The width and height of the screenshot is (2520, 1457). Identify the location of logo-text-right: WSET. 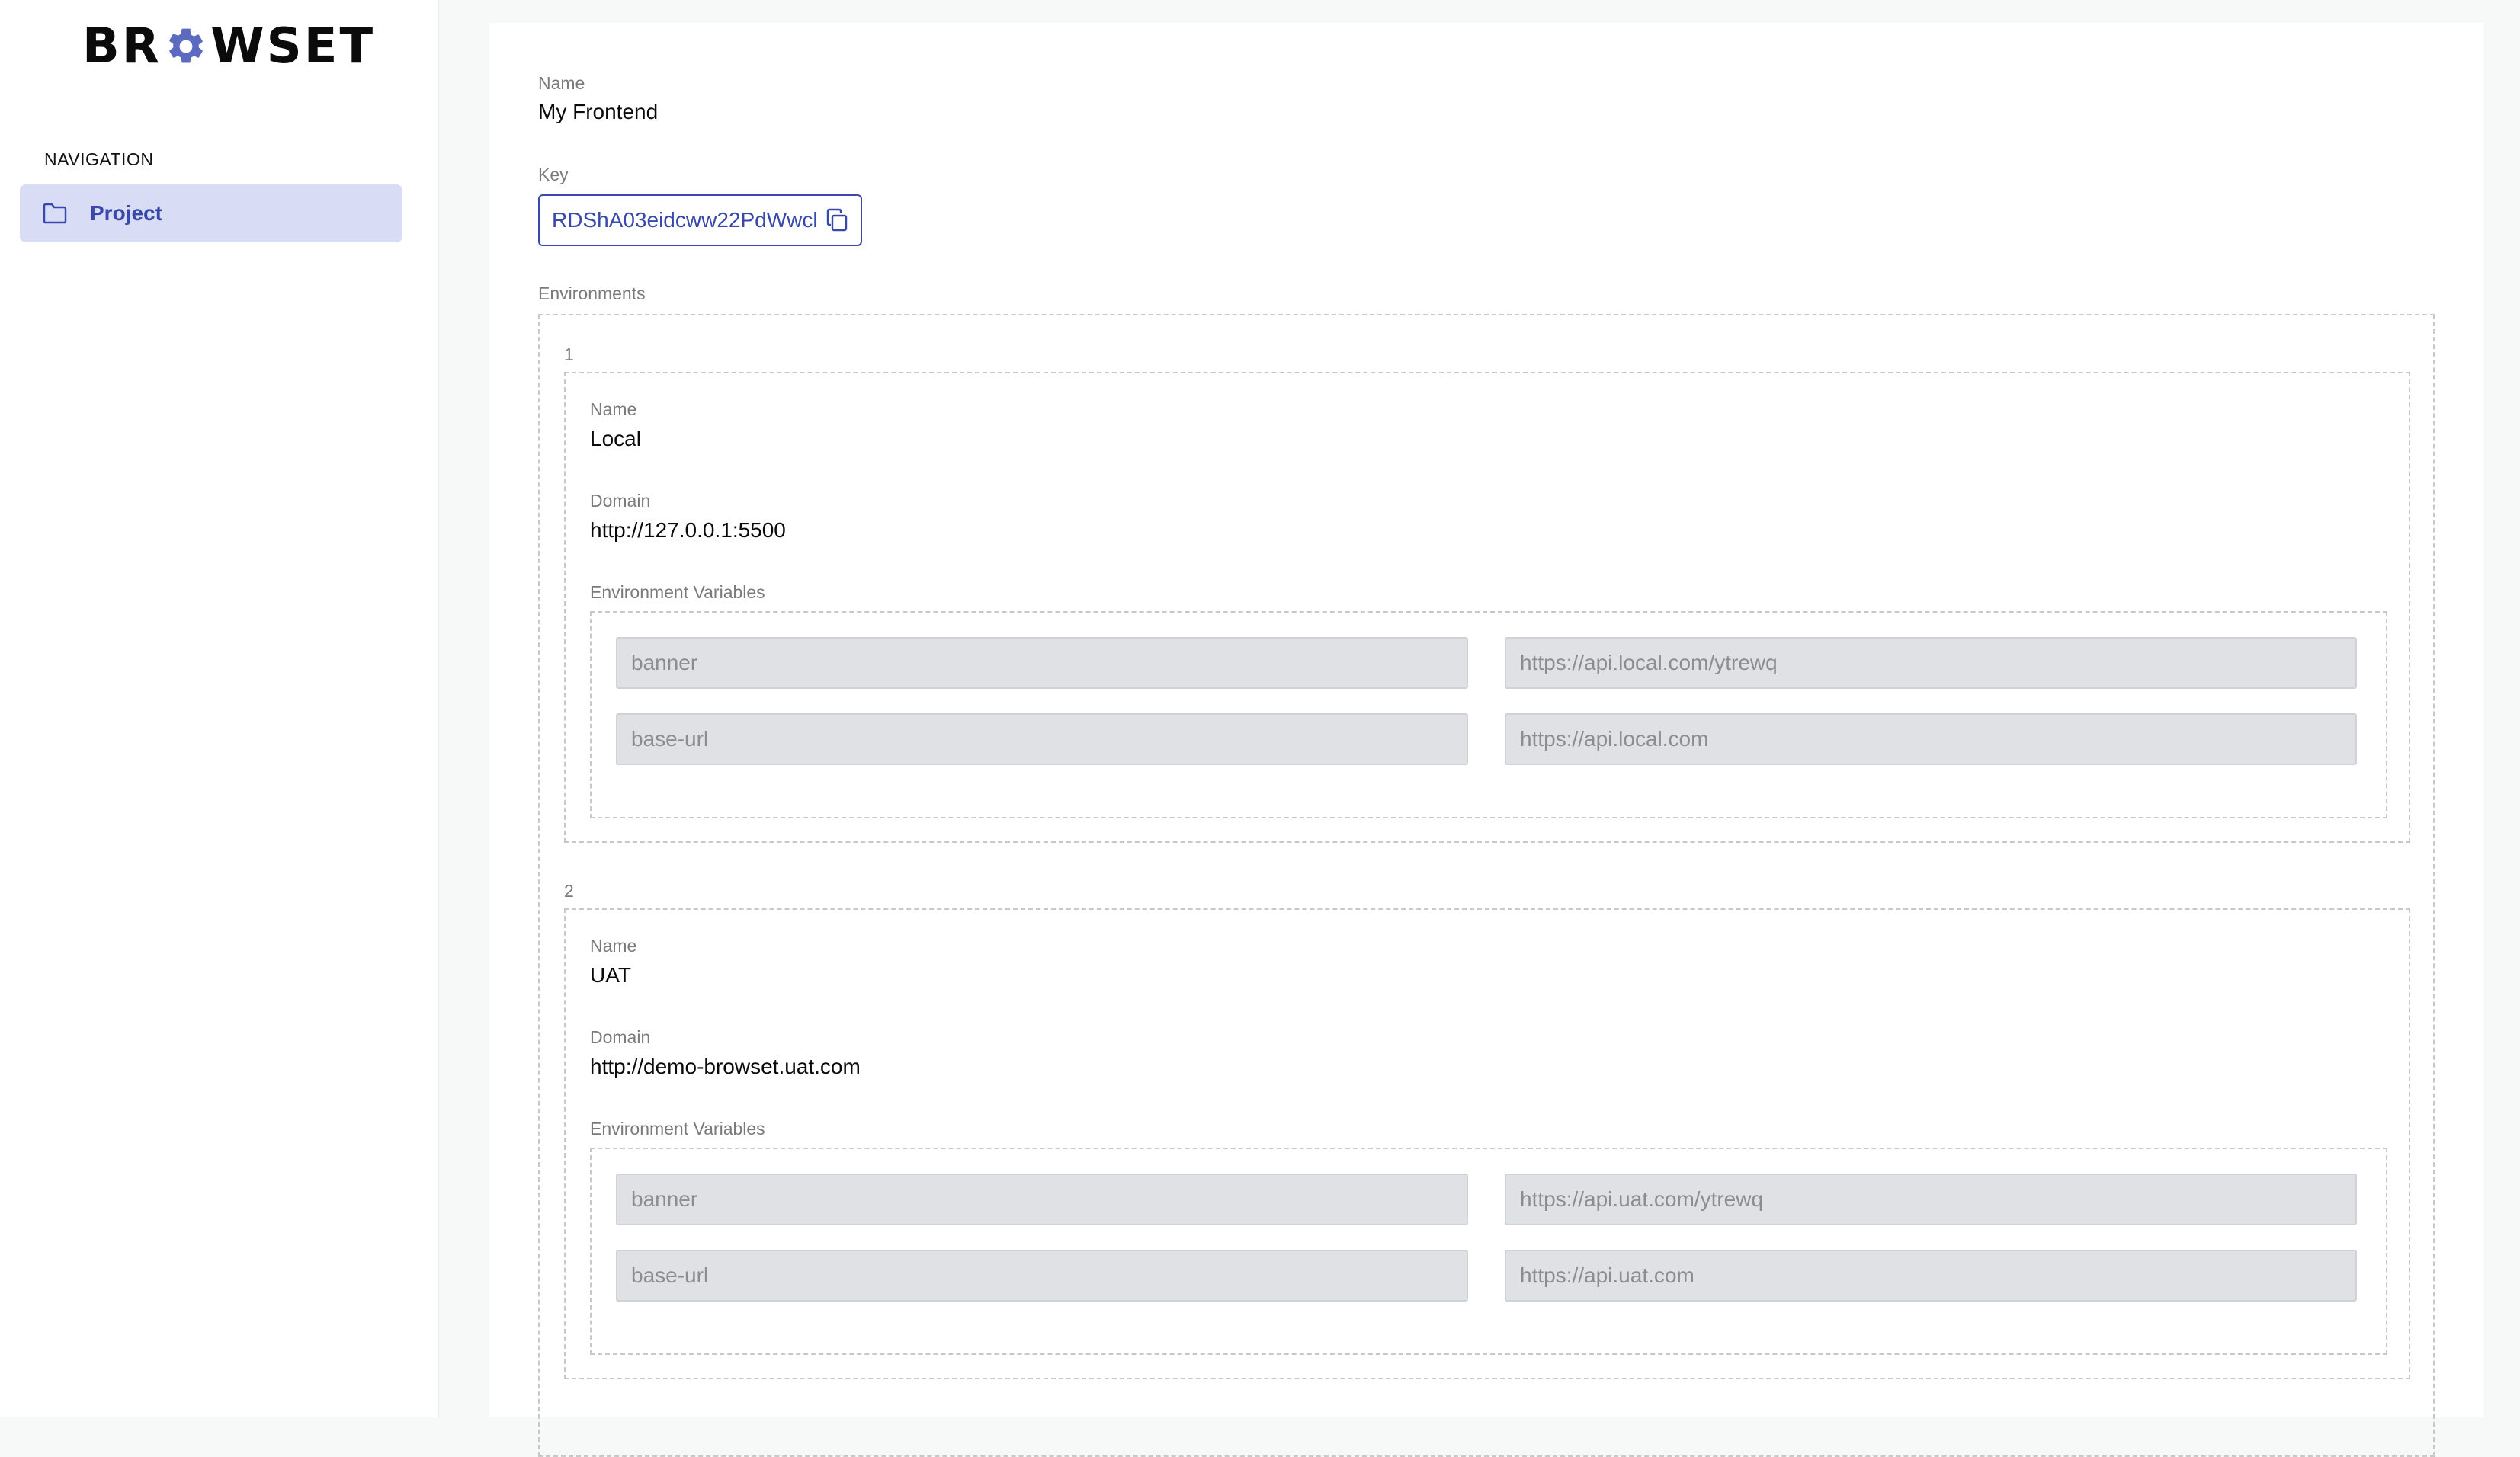
(293, 46).